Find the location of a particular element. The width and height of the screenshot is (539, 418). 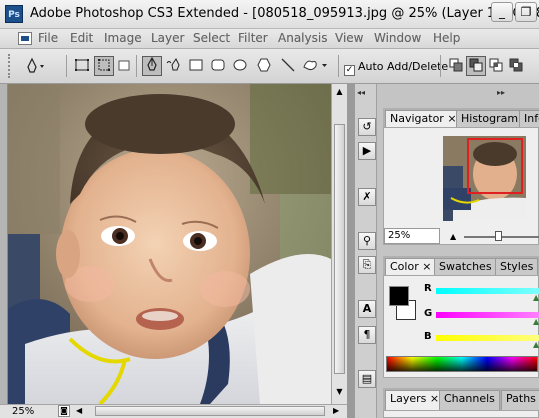

menu-file: File is located at coordinates (48, 38).